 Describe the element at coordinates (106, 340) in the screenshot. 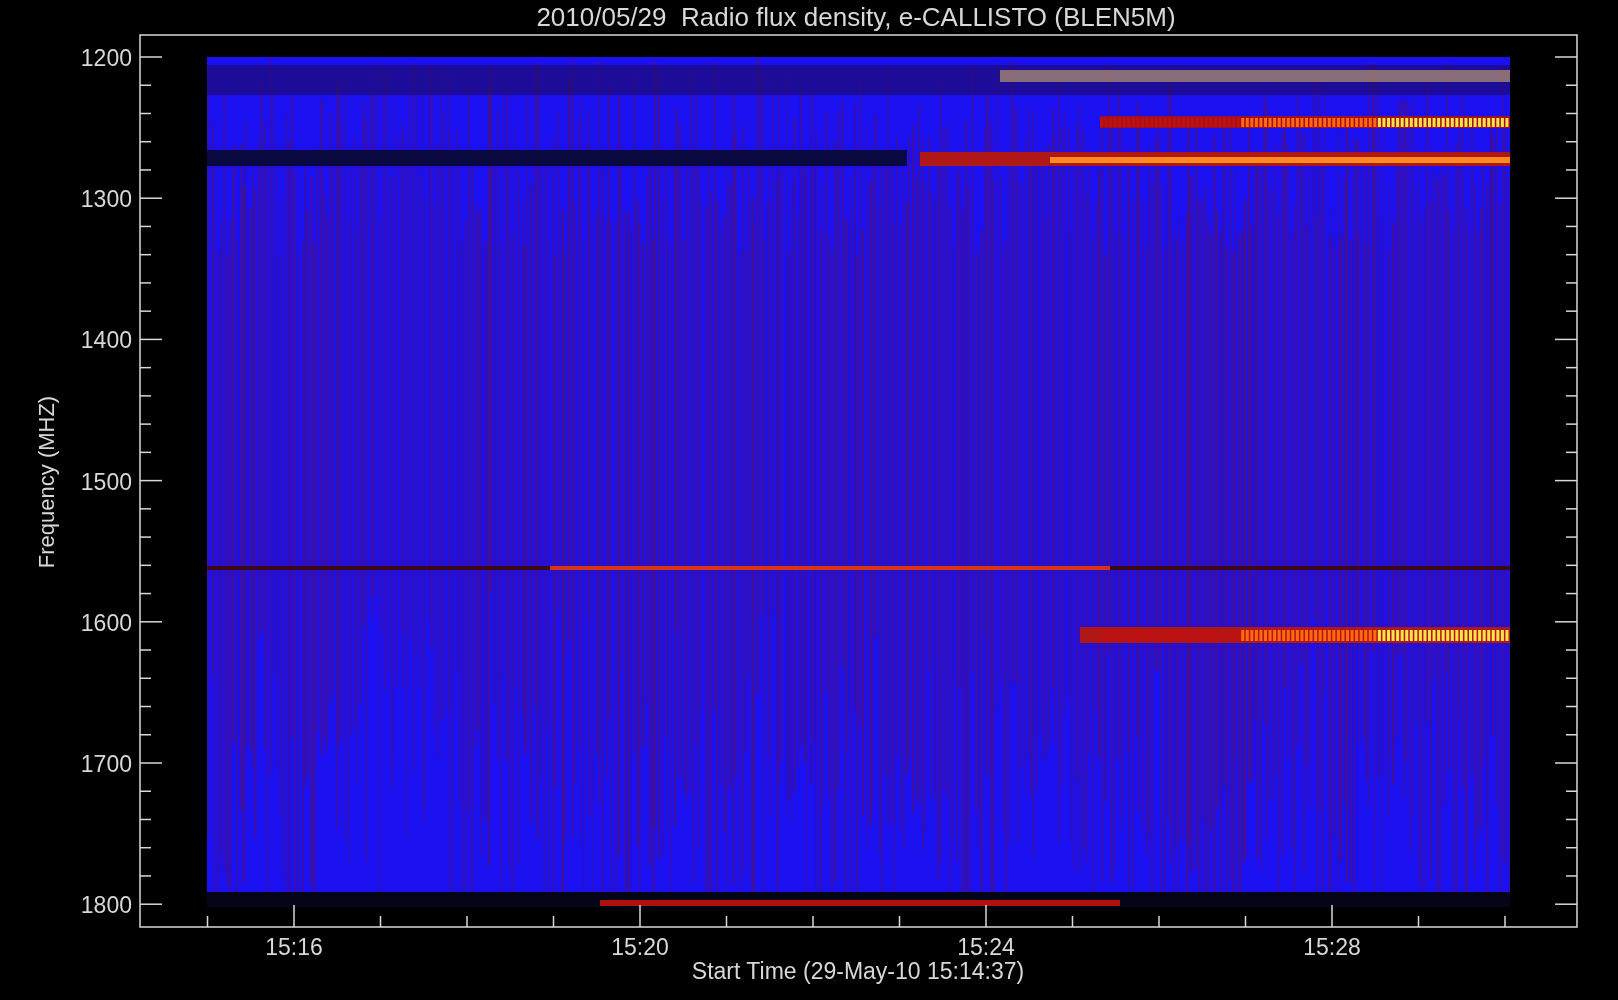

I see `y-tick-label: 1400` at that location.